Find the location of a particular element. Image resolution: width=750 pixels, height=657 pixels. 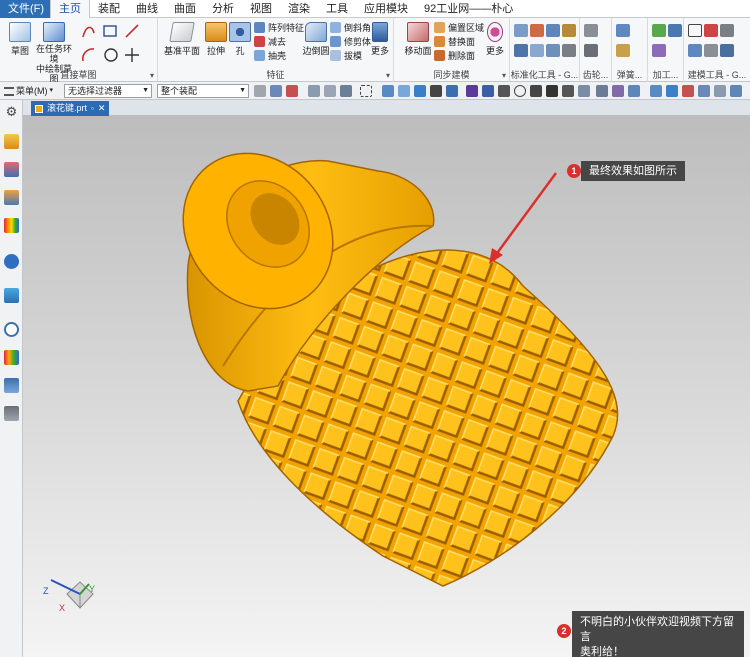

view-5-icon is located at coordinates (720, 91).